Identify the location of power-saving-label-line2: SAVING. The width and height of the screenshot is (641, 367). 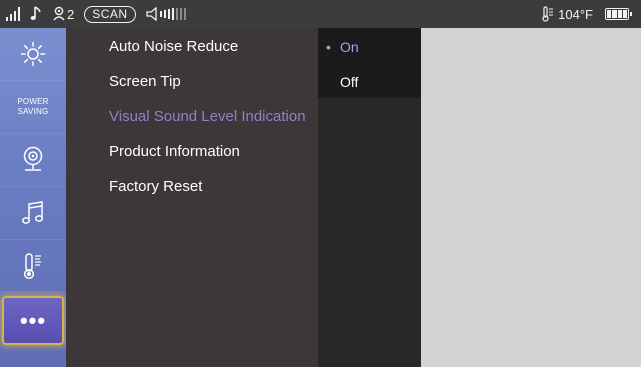
(33, 111).